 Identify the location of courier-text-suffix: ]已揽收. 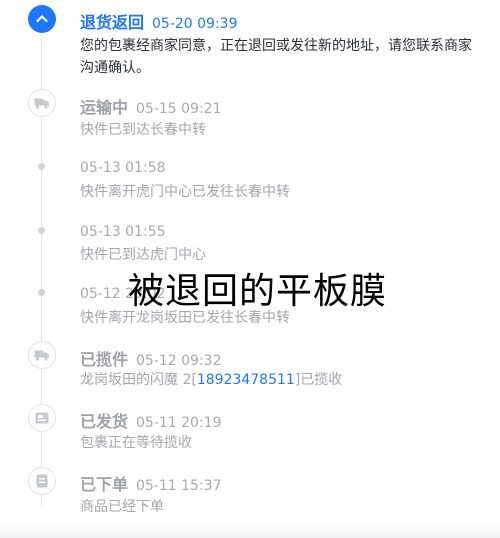
(318, 380).